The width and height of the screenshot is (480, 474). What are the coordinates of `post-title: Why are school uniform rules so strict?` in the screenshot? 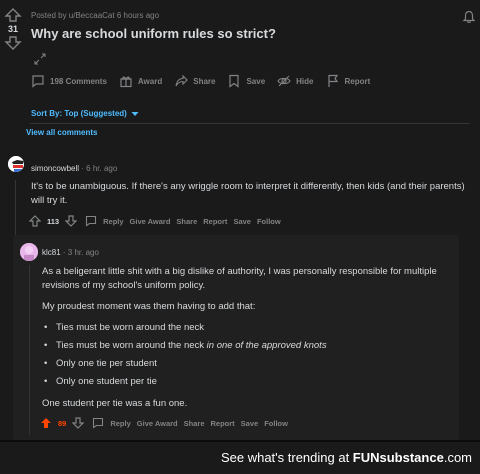 It's located at (153, 33).